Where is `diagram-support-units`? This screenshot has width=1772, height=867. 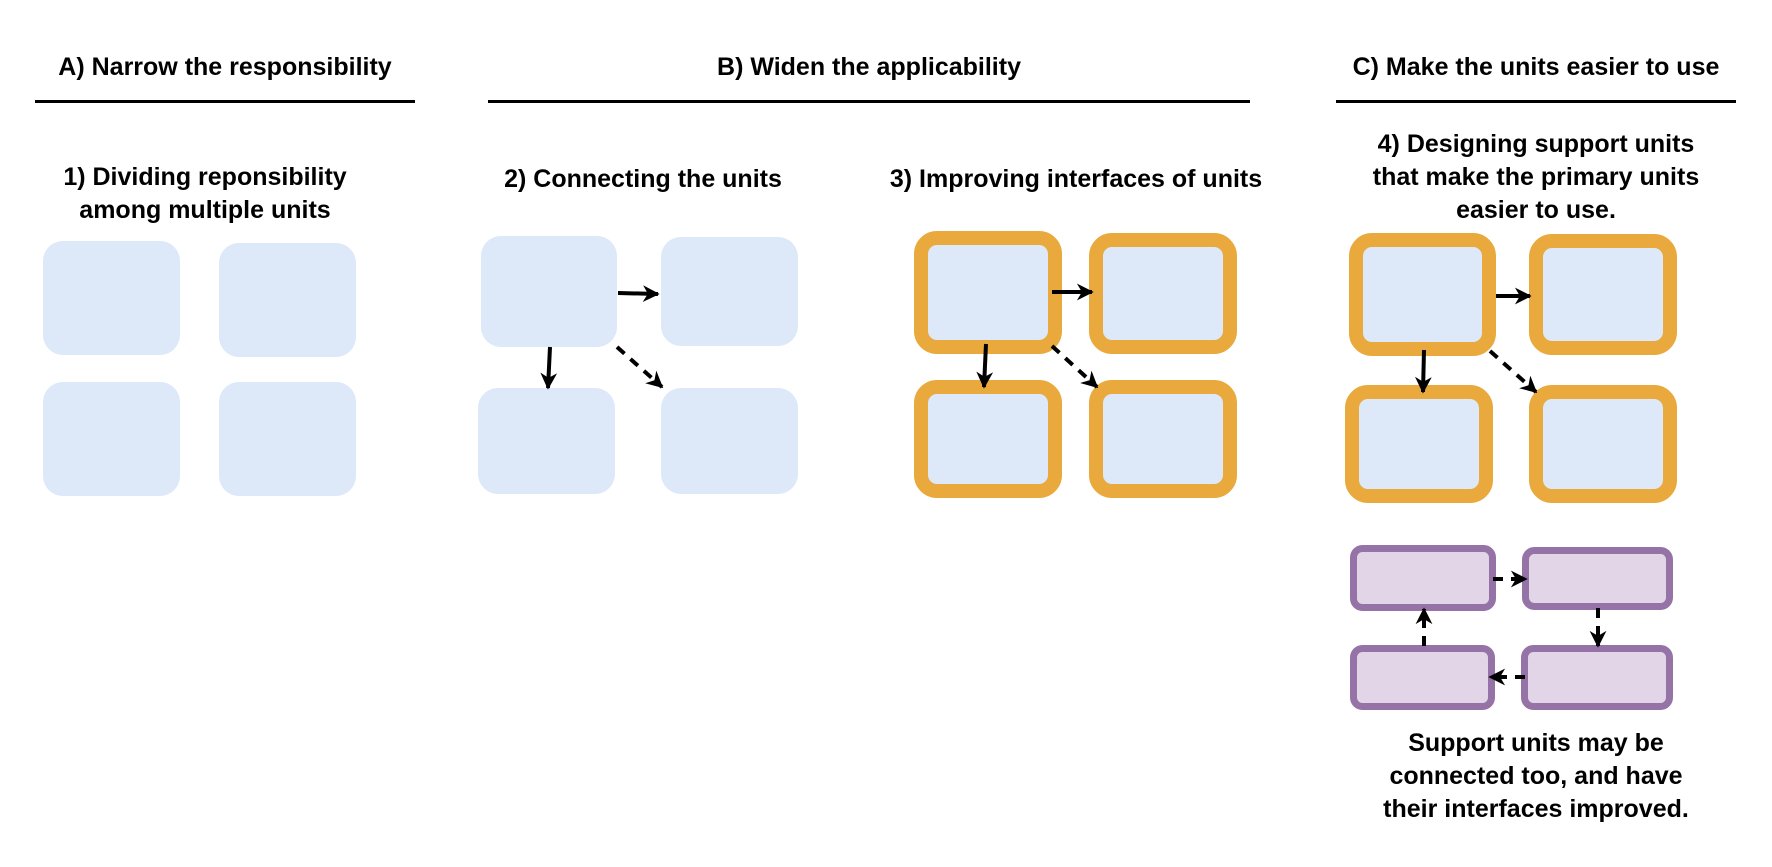 diagram-support-units is located at coordinates (1511, 627).